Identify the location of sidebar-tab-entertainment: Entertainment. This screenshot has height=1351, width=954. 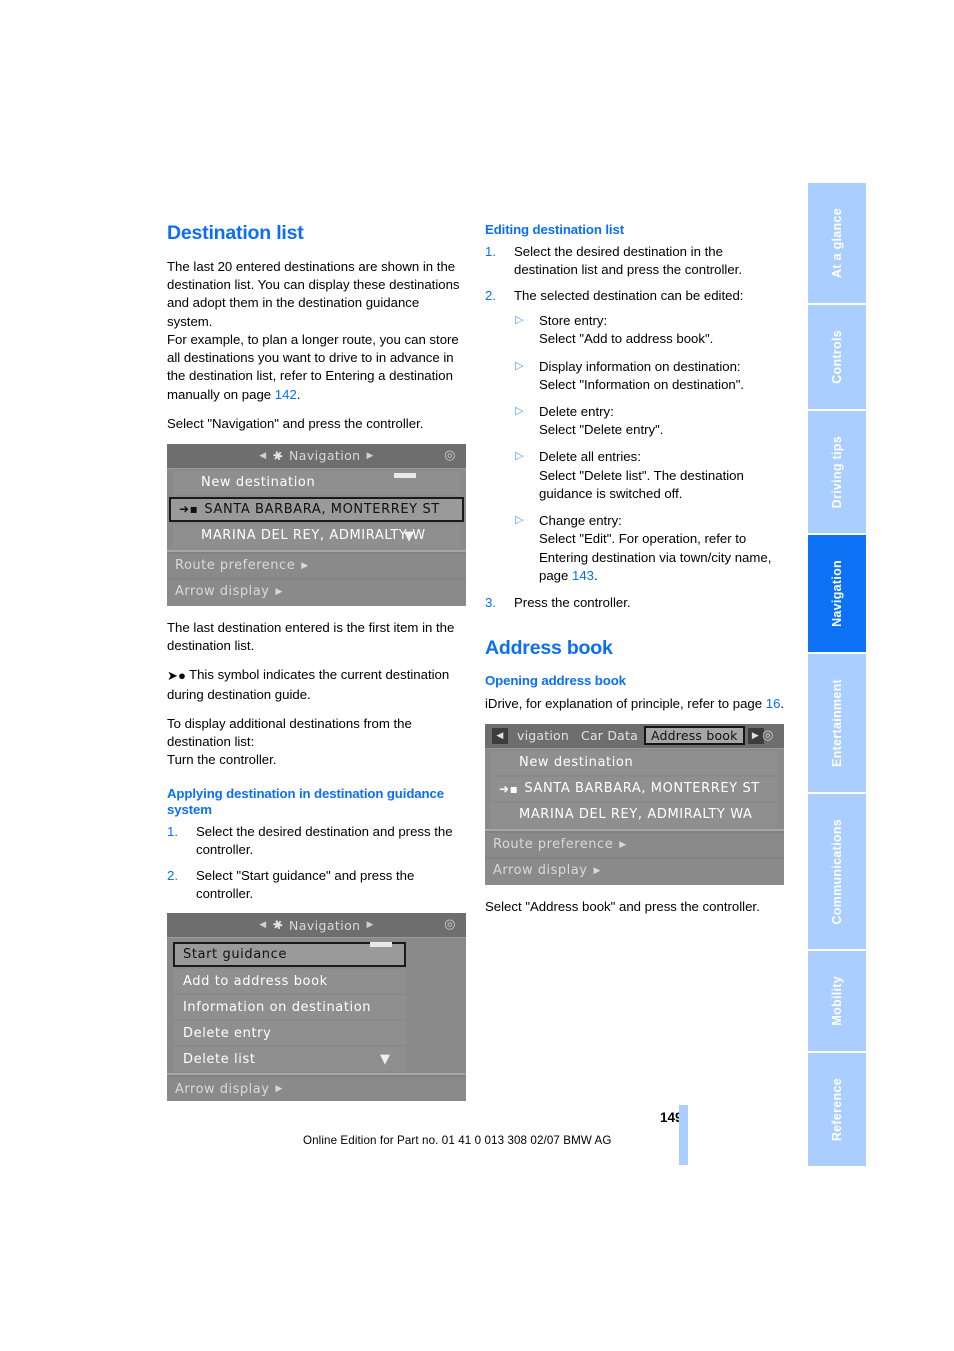
(837, 723).